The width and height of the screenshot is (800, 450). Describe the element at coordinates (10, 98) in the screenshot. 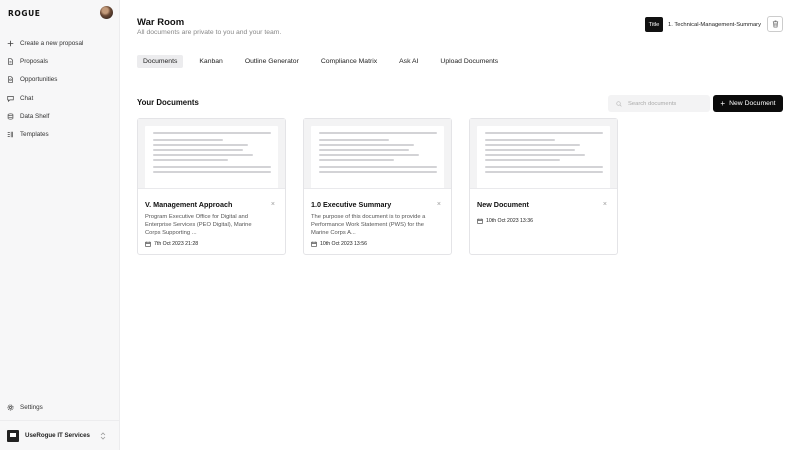

I see `chat-icon` at that location.